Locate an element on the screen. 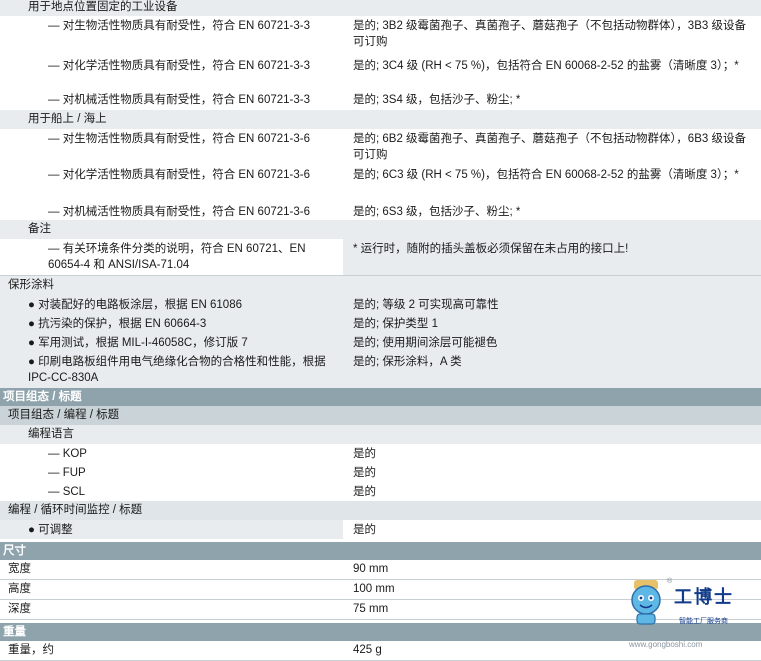 The width and height of the screenshot is (761, 661). spec-label: — 对化学活性物质具有耐受性，符合 EN 60721-3-3 is located at coordinates (179, 66).